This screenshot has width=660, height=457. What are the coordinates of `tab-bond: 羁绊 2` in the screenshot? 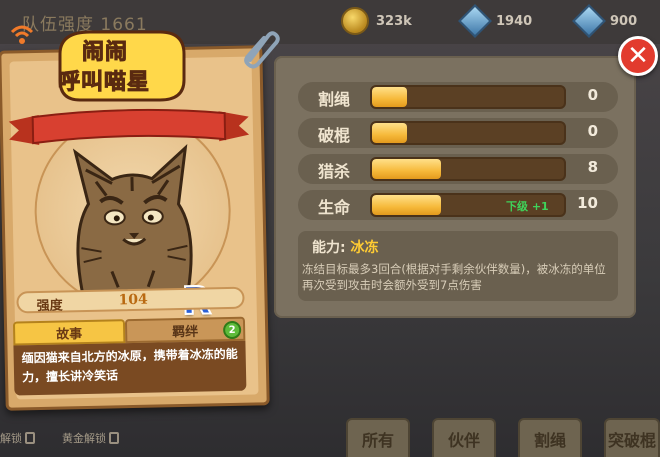 It's located at (185, 330).